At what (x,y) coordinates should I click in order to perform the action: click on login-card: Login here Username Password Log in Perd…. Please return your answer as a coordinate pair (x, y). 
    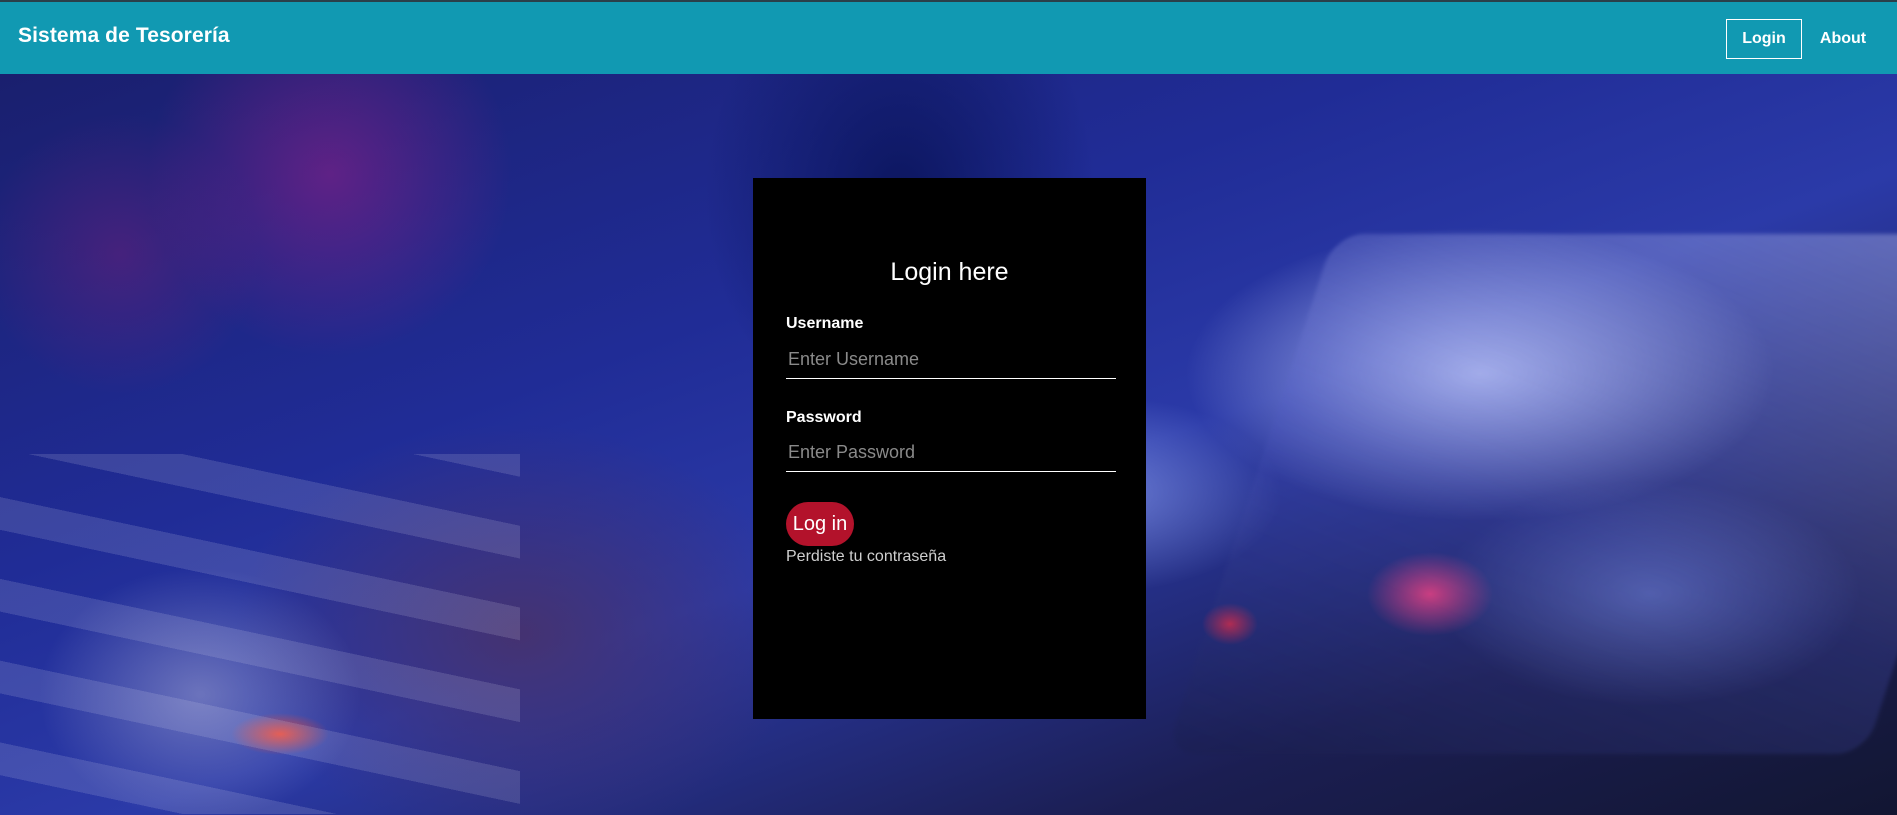
    Looking at the image, I should click on (949, 448).